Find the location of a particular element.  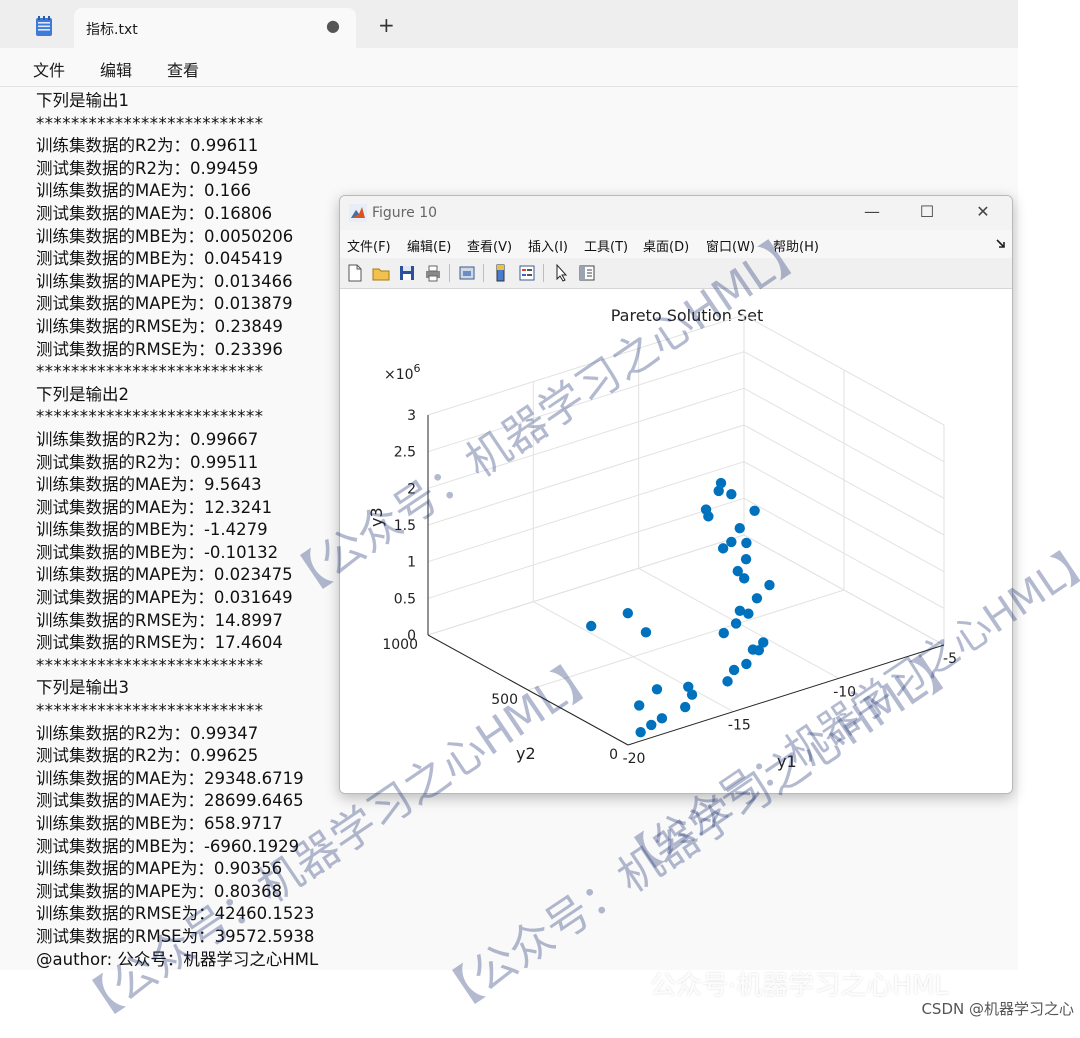

text-line: 训练集数据的MAPE为：0.023475 is located at coordinates (164, 575).